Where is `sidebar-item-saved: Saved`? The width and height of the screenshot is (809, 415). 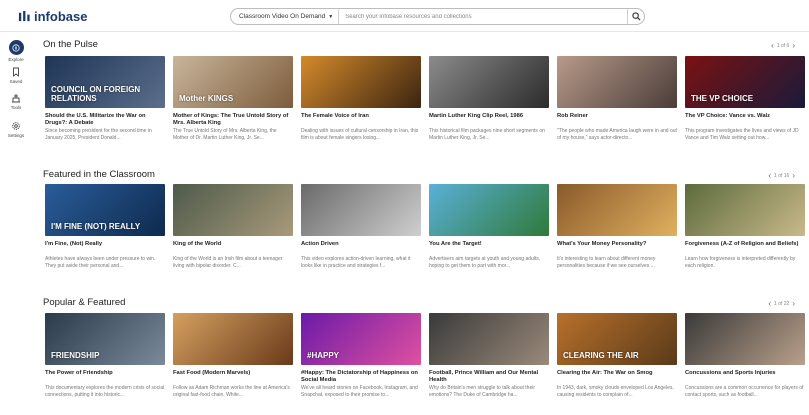 sidebar-item-saved: Saved is located at coordinates (16, 75).